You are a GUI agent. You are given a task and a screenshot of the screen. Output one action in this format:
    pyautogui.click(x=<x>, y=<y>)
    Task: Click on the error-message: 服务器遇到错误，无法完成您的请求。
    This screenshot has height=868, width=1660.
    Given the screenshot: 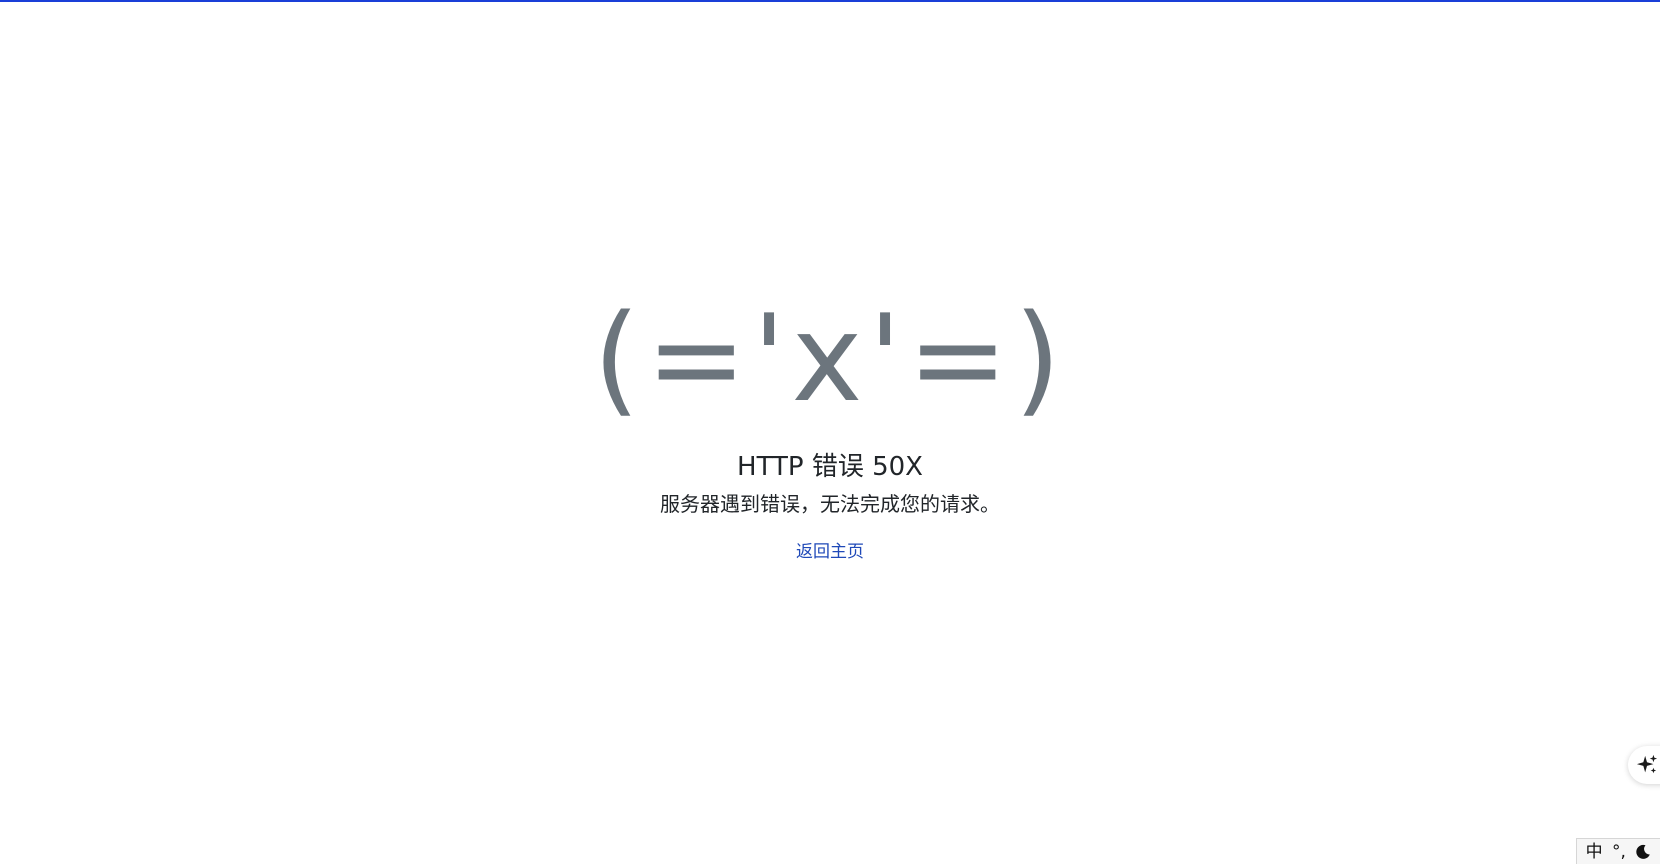 What is the action you would take?
    pyautogui.click(x=830, y=504)
    